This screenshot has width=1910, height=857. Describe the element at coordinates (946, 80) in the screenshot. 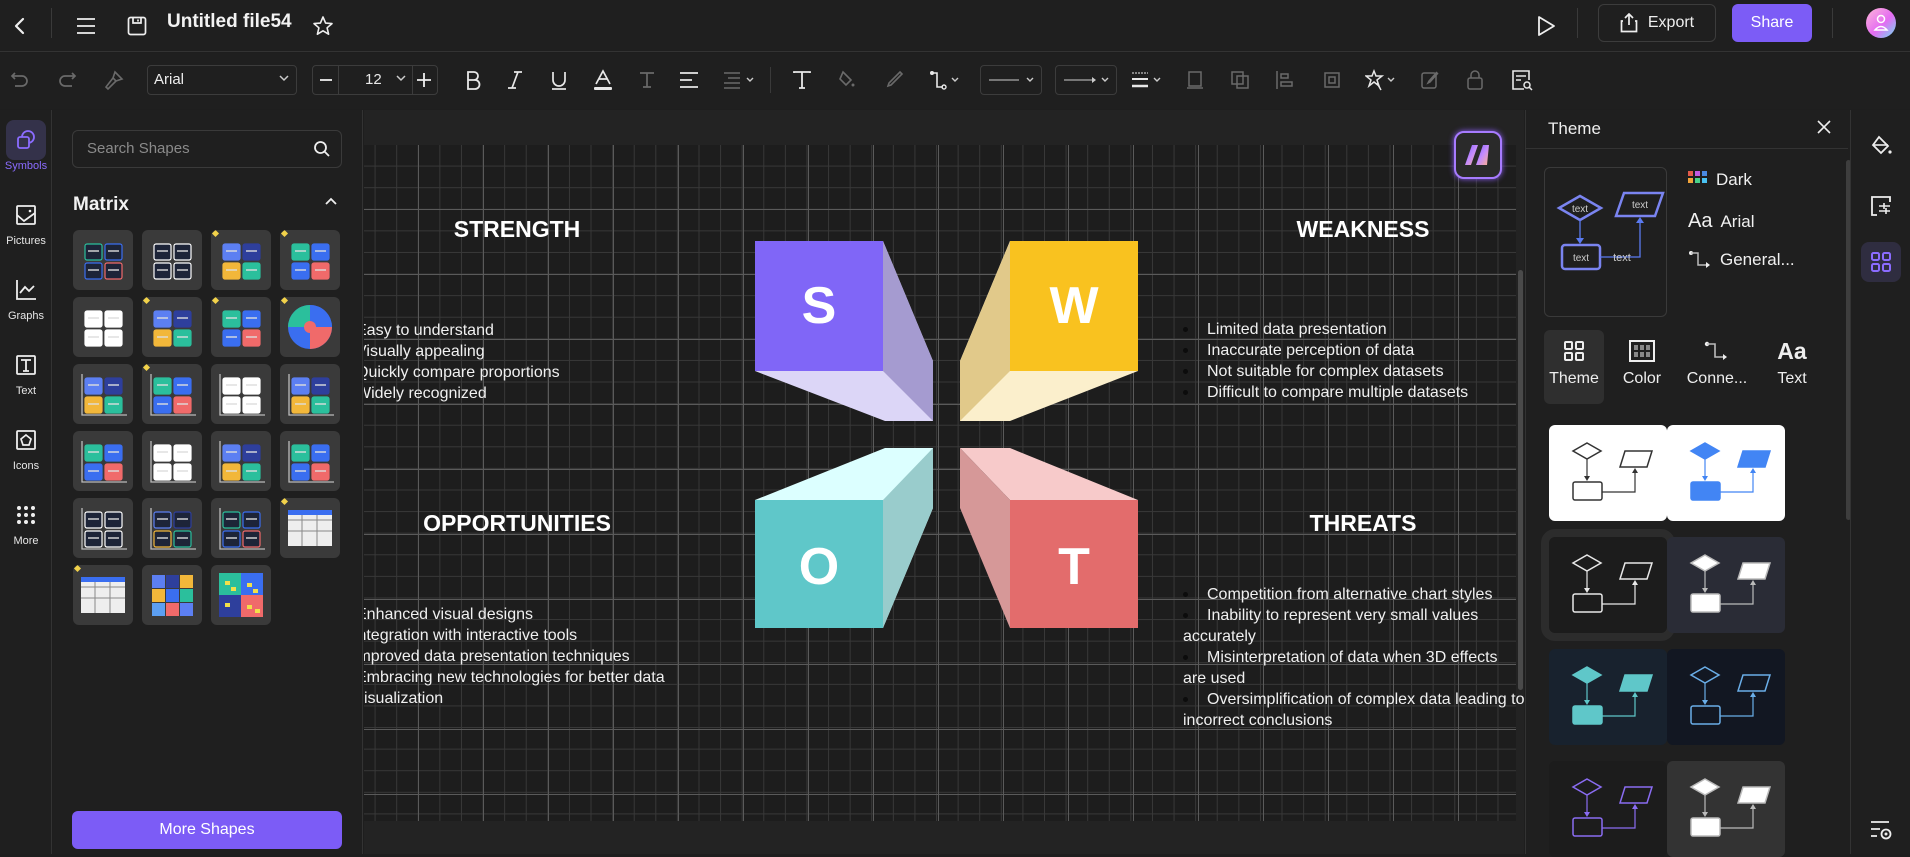

I see `connector-icon` at that location.